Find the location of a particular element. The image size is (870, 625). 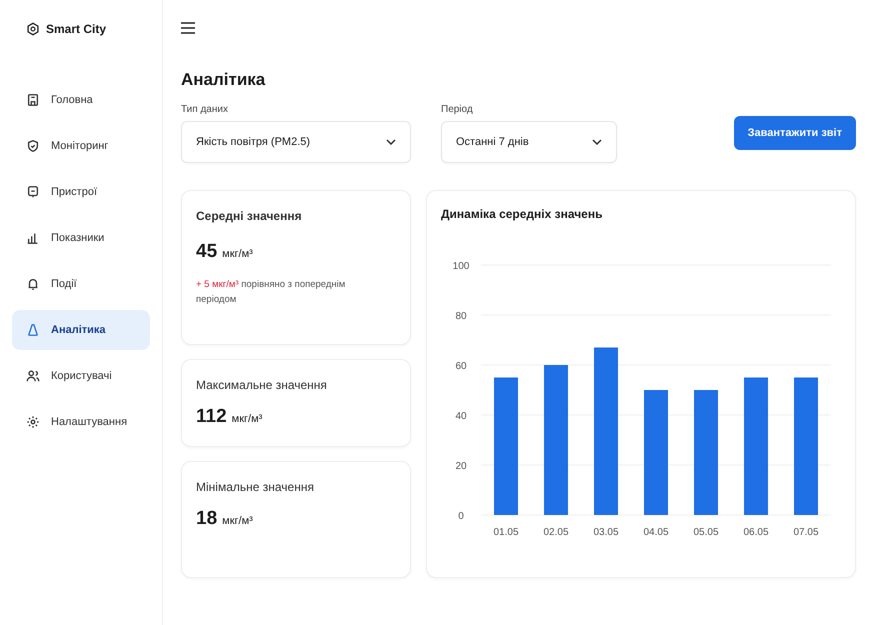

users-icon is located at coordinates (33, 376).